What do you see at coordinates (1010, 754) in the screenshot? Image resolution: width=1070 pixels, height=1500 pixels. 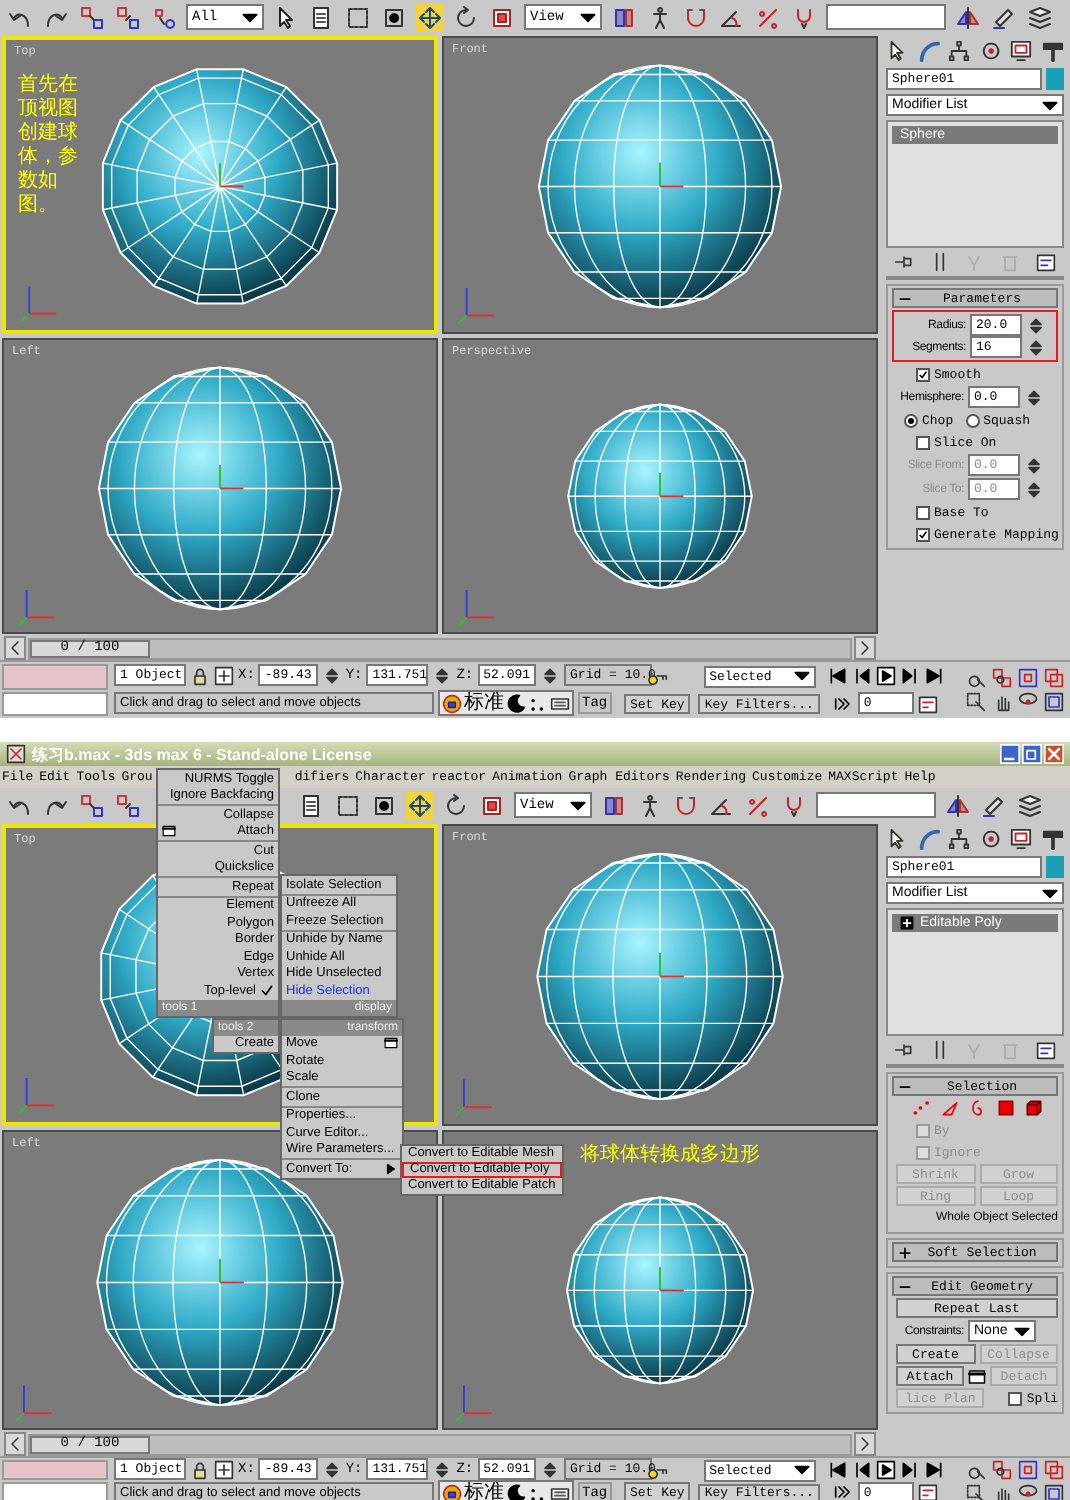 I see `minimize-icon` at bounding box center [1010, 754].